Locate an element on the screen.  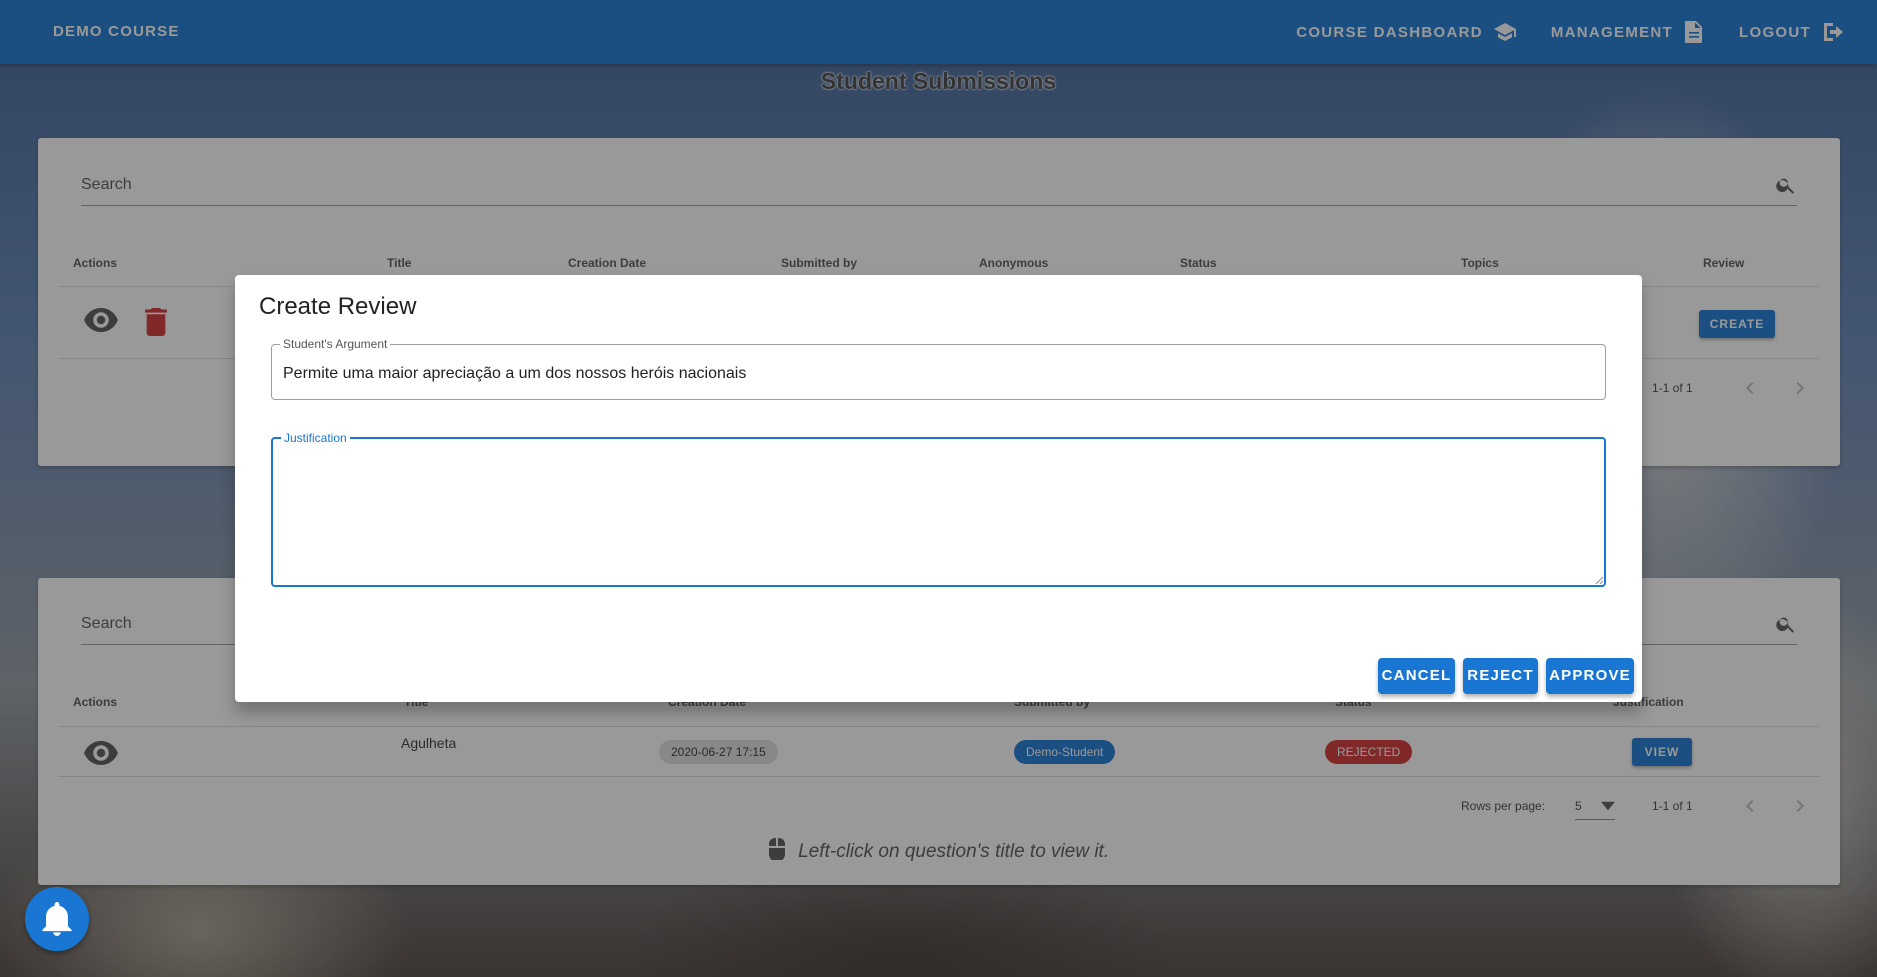
justification-textarea: Justification is located at coordinates (938, 509).